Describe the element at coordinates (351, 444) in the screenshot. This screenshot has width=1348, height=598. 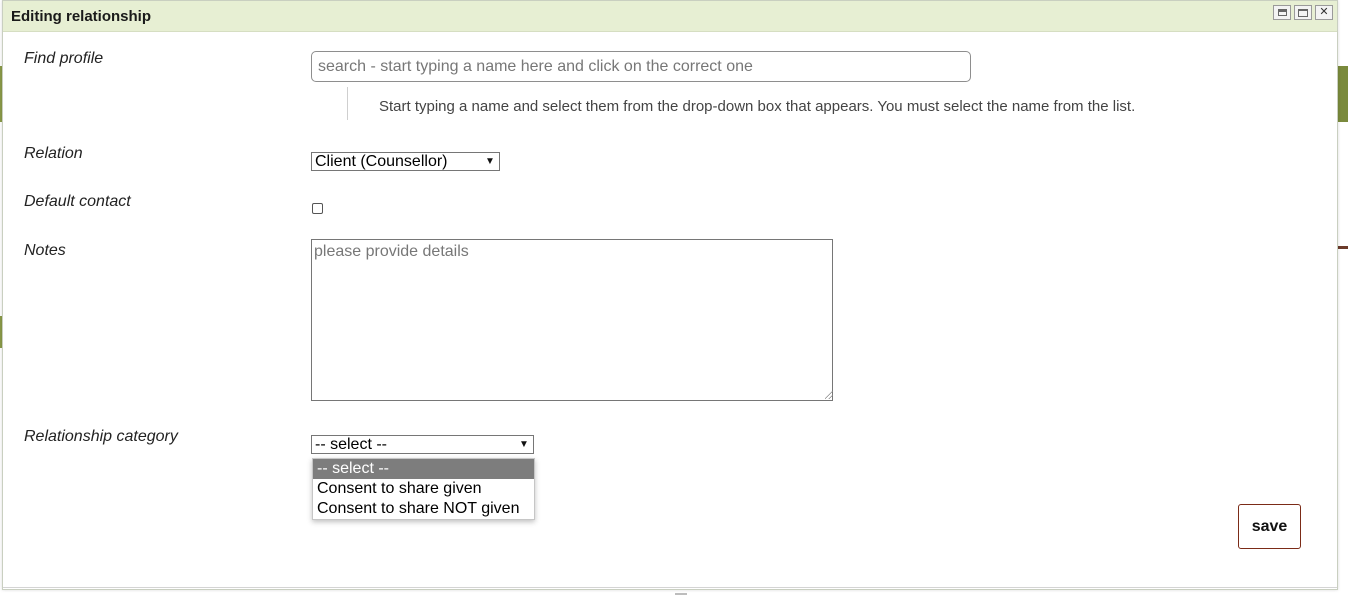
I see `relationship-category-selected-value: -- select --` at that location.